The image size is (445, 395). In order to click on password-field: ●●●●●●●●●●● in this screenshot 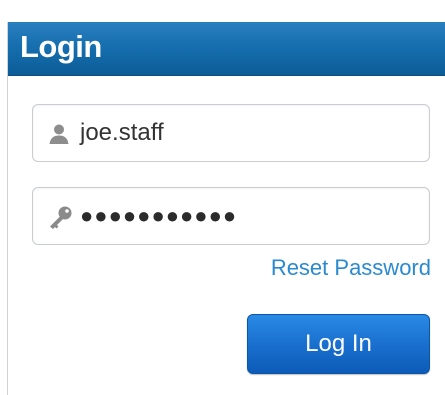, I will do `click(231, 216)`.